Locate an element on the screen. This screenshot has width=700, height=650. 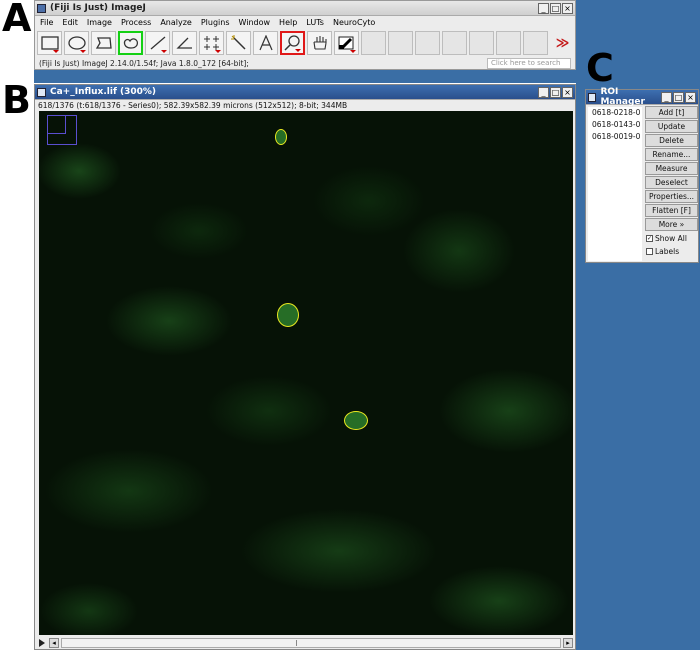
image-window-title: Ca+_Influx.lif (300%) is located at coordinates (103, 92).